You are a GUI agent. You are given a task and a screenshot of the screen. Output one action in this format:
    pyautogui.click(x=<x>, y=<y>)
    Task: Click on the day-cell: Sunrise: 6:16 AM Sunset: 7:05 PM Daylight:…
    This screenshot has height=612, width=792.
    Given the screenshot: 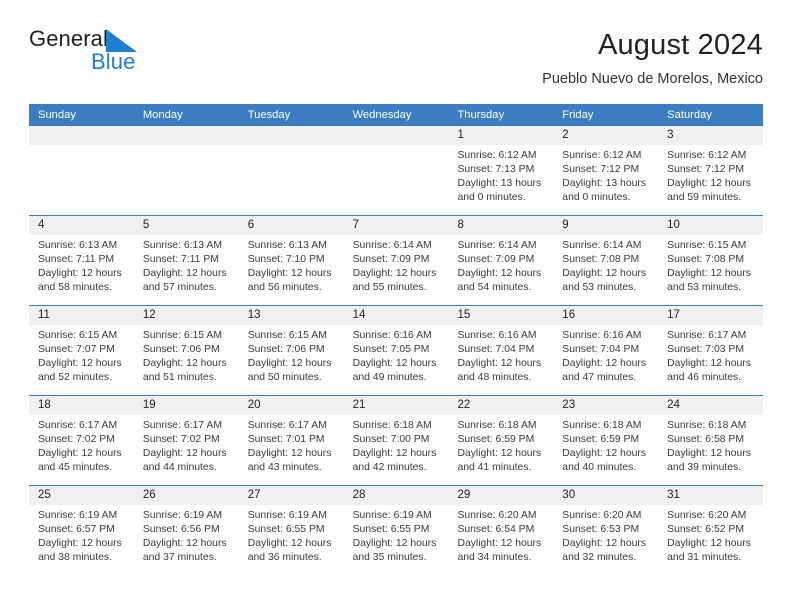 What is the action you would take?
    pyautogui.click(x=396, y=360)
    